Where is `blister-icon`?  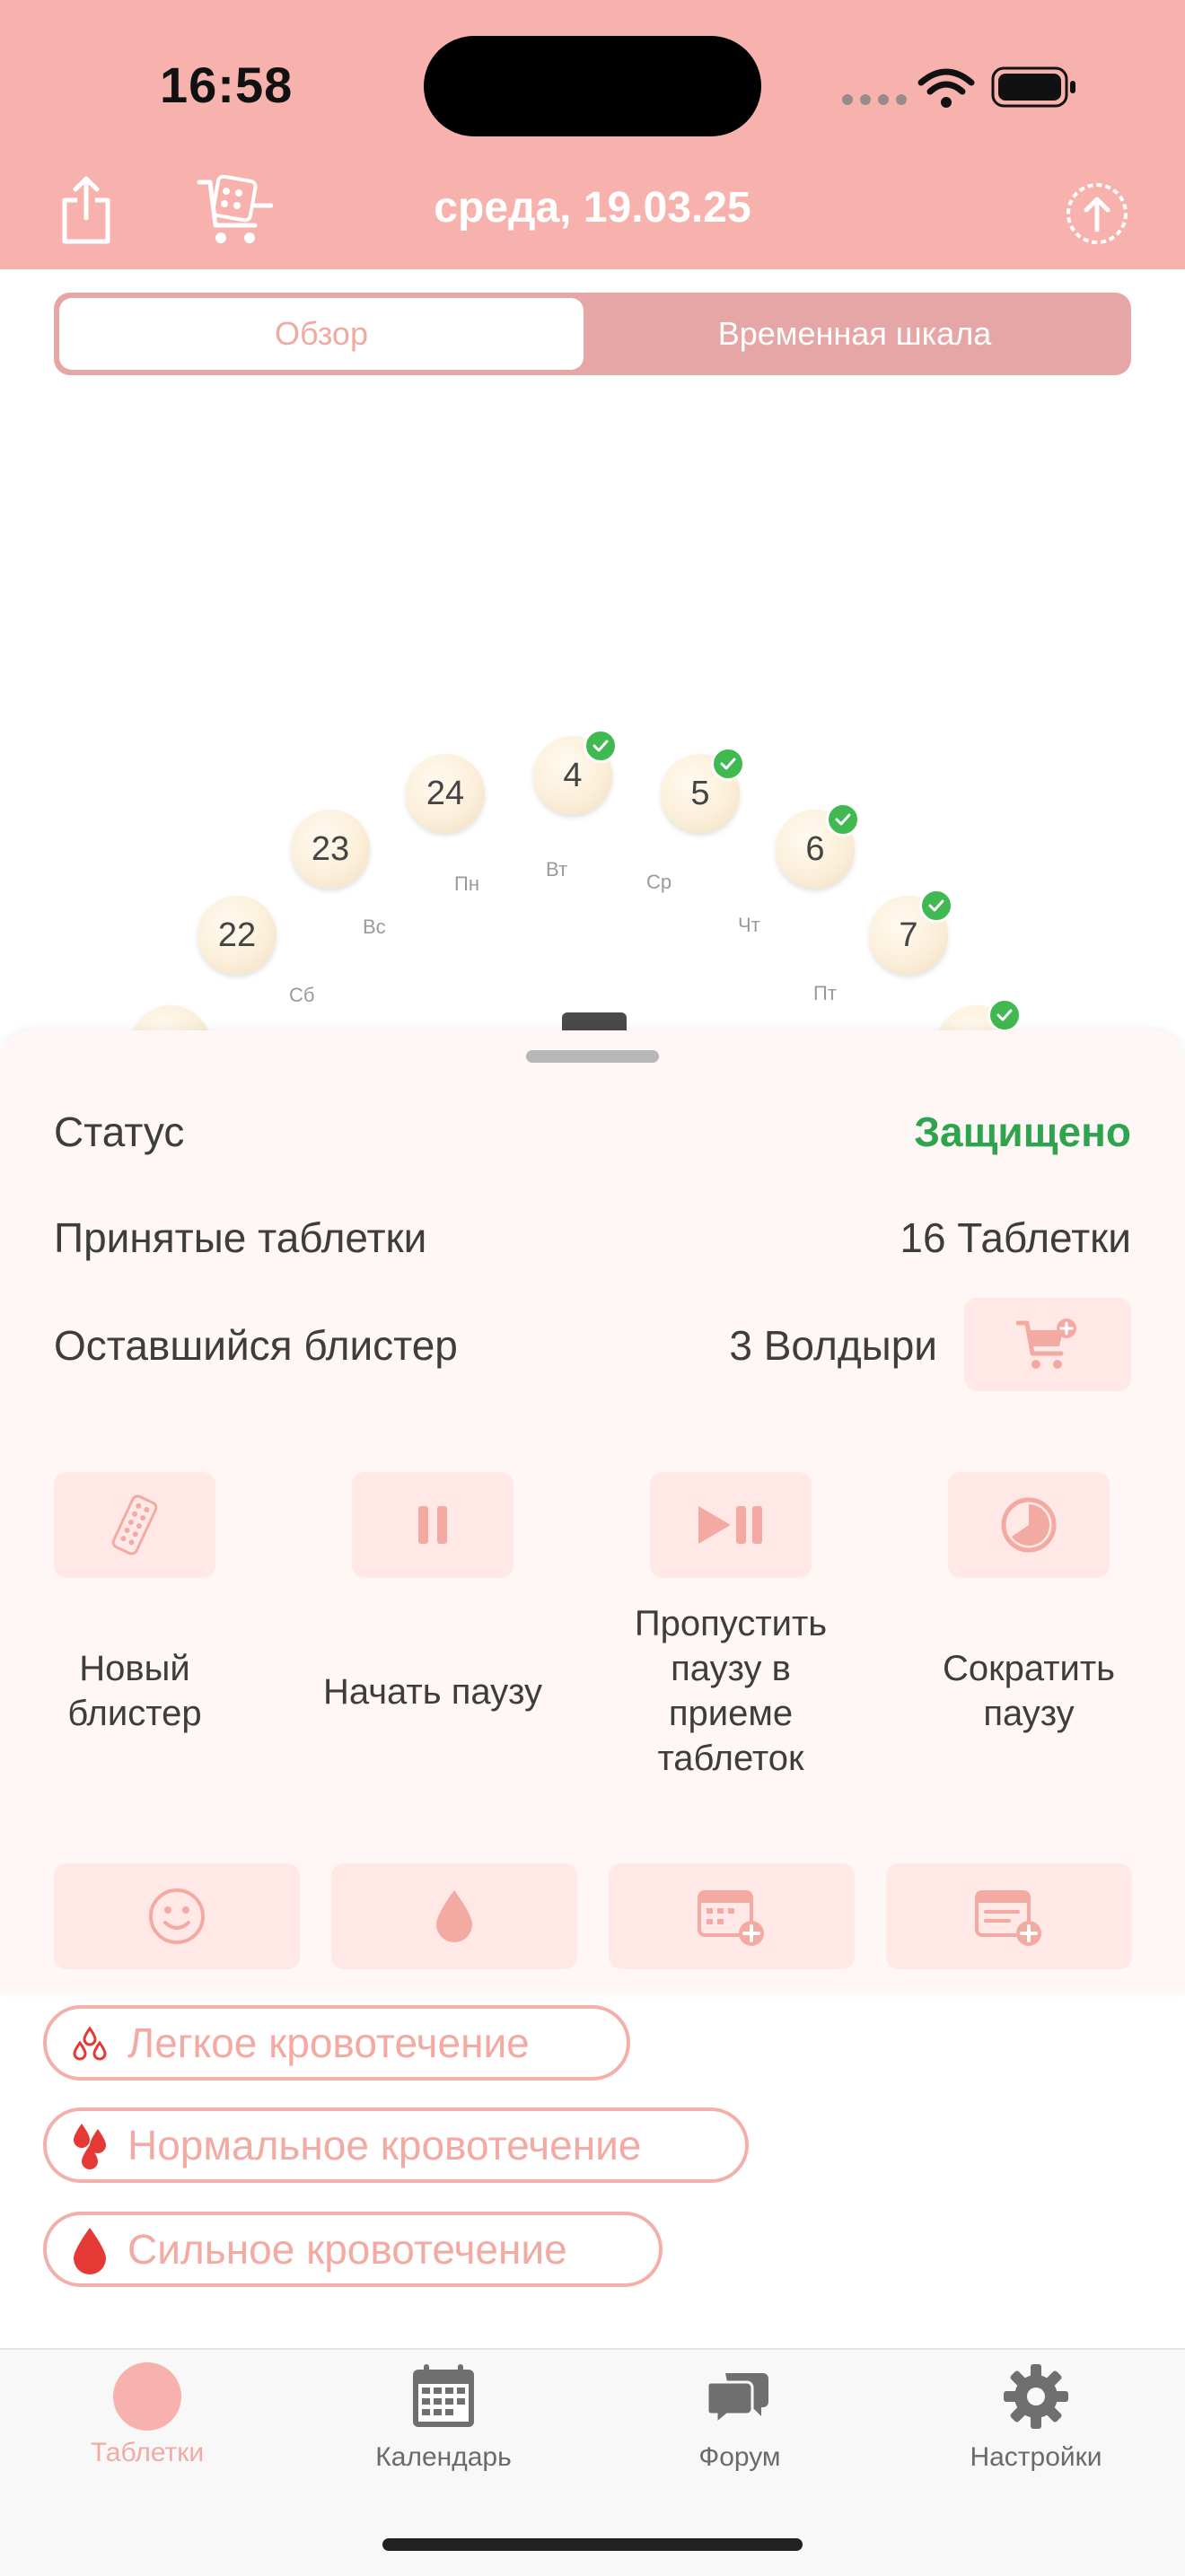
blister-icon is located at coordinates (134, 1524).